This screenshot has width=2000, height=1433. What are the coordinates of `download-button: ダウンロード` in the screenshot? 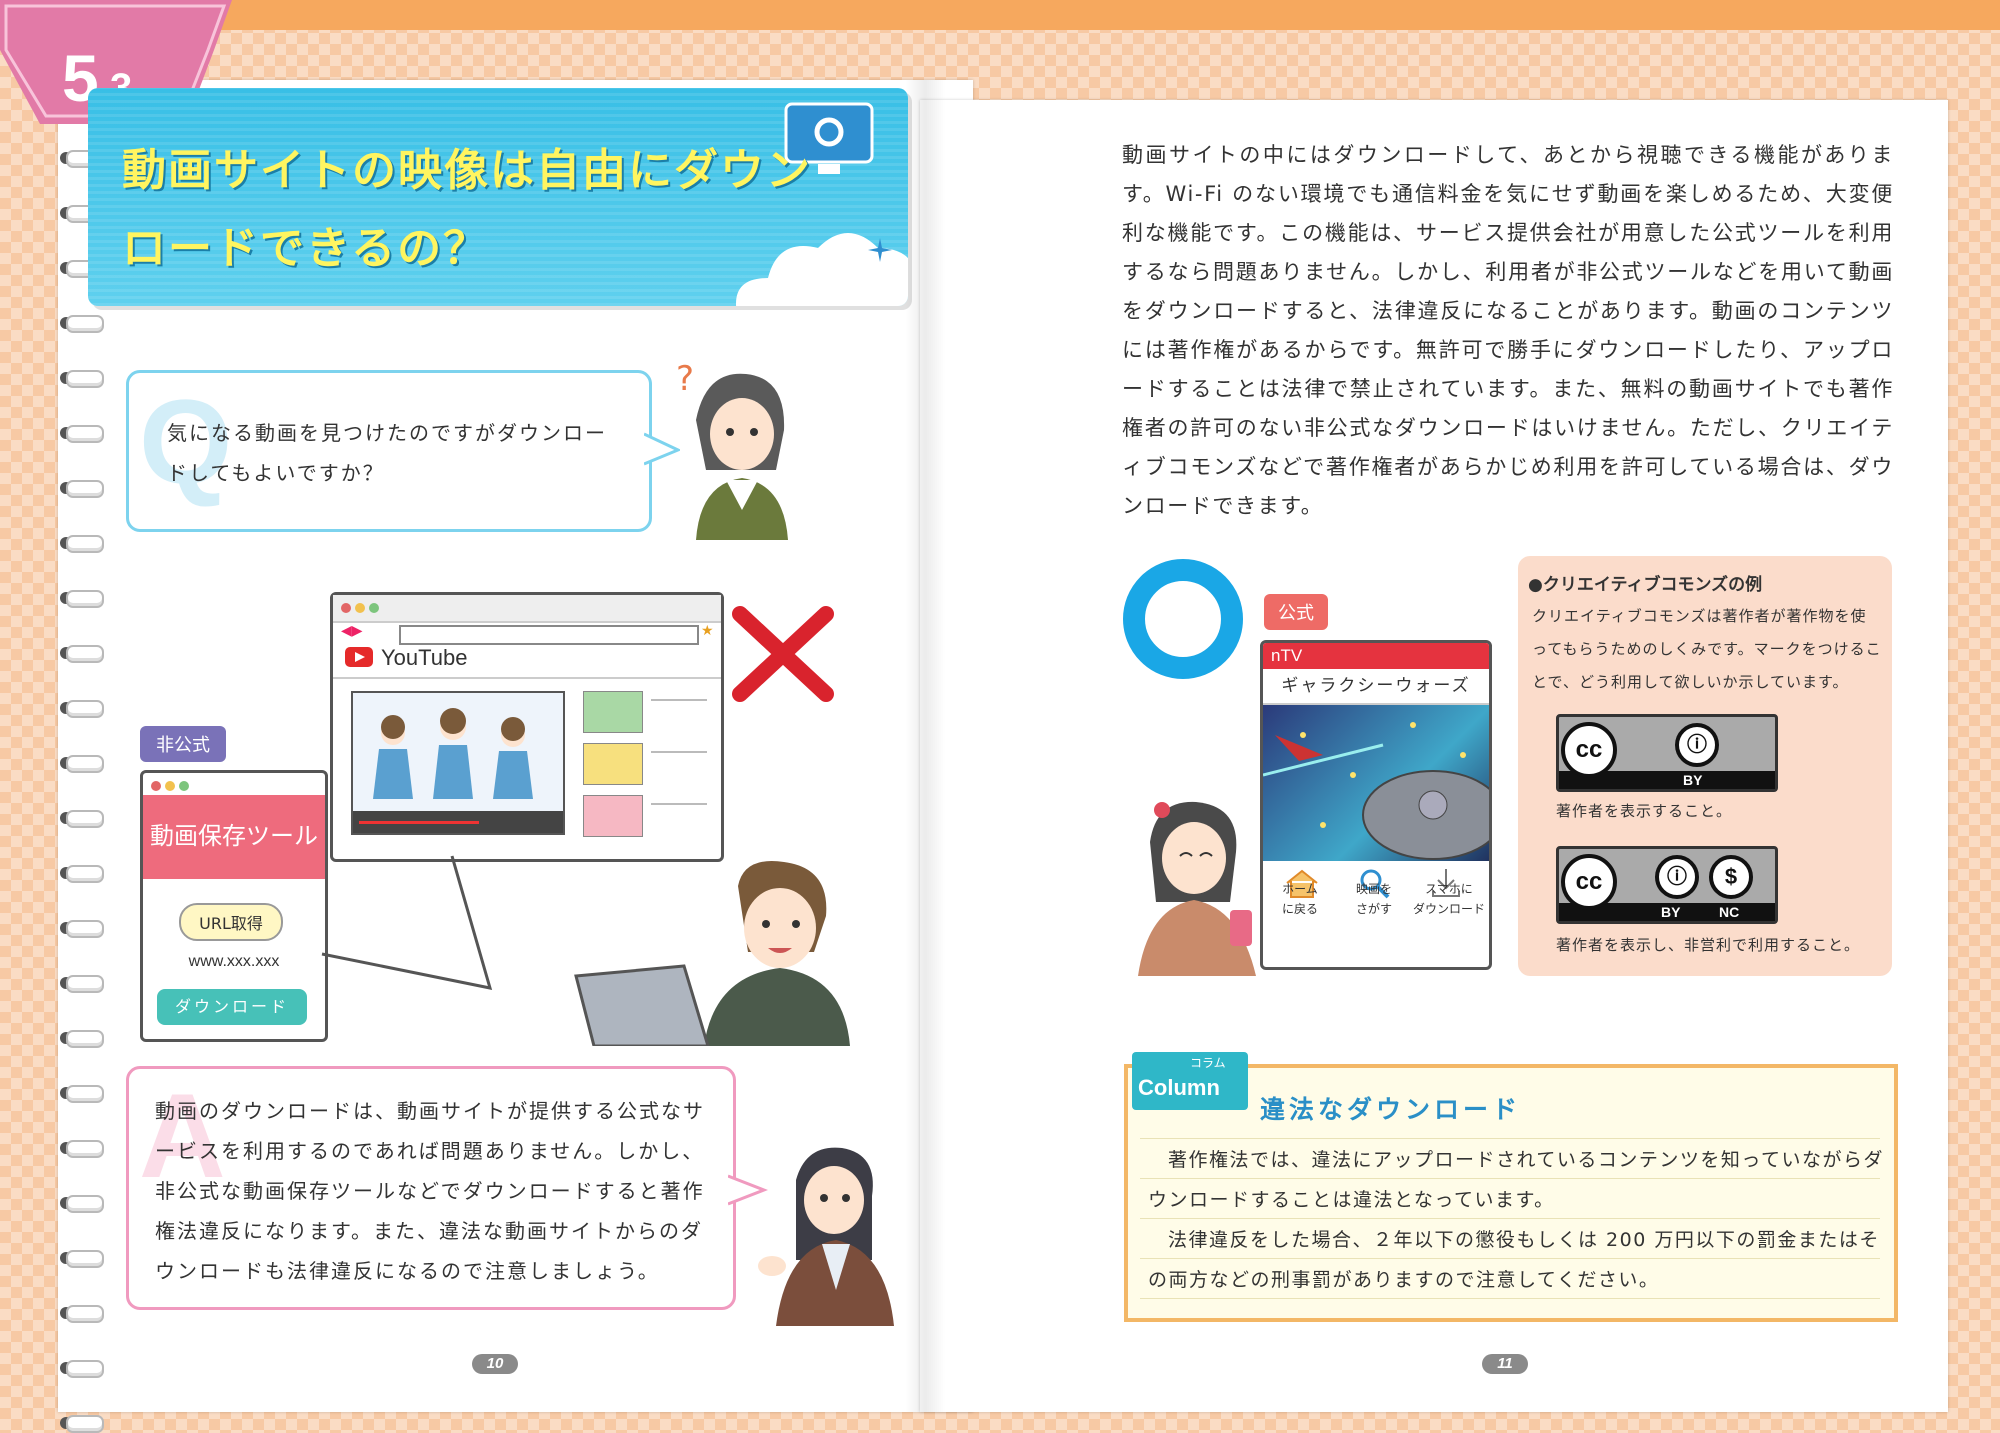 It's located at (232, 1007).